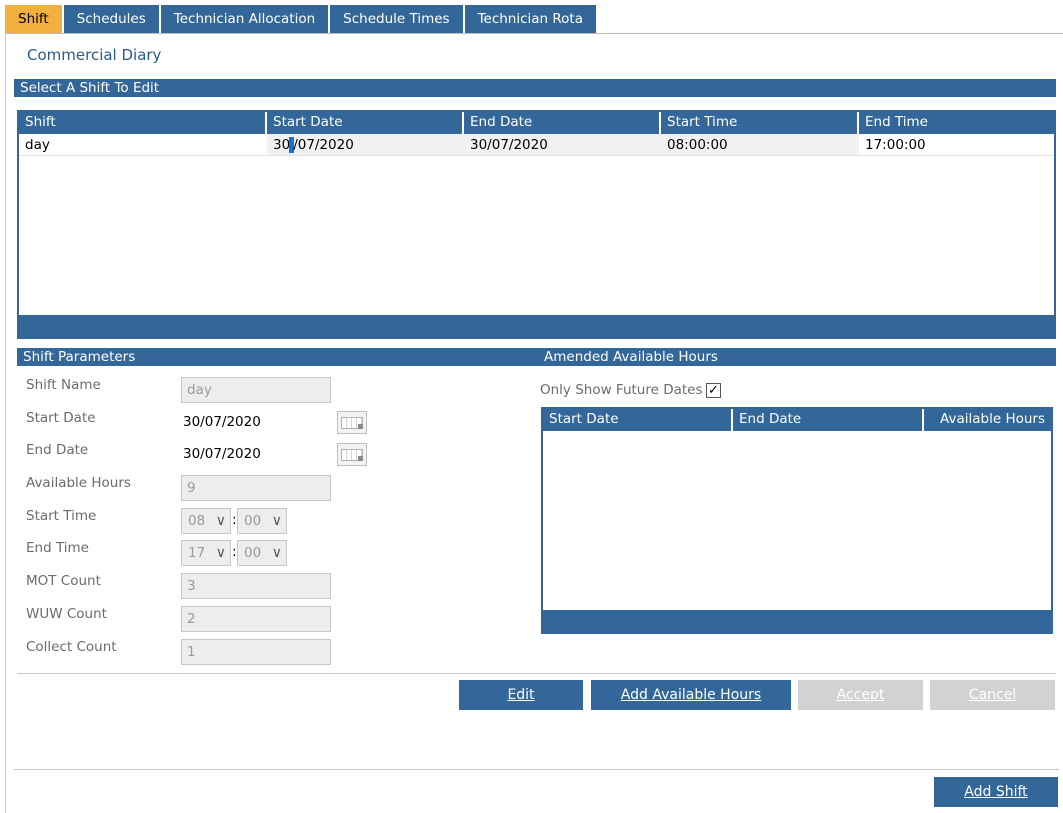  Describe the element at coordinates (956, 123) in the screenshot. I see `col-header-end-time: End Time` at that location.